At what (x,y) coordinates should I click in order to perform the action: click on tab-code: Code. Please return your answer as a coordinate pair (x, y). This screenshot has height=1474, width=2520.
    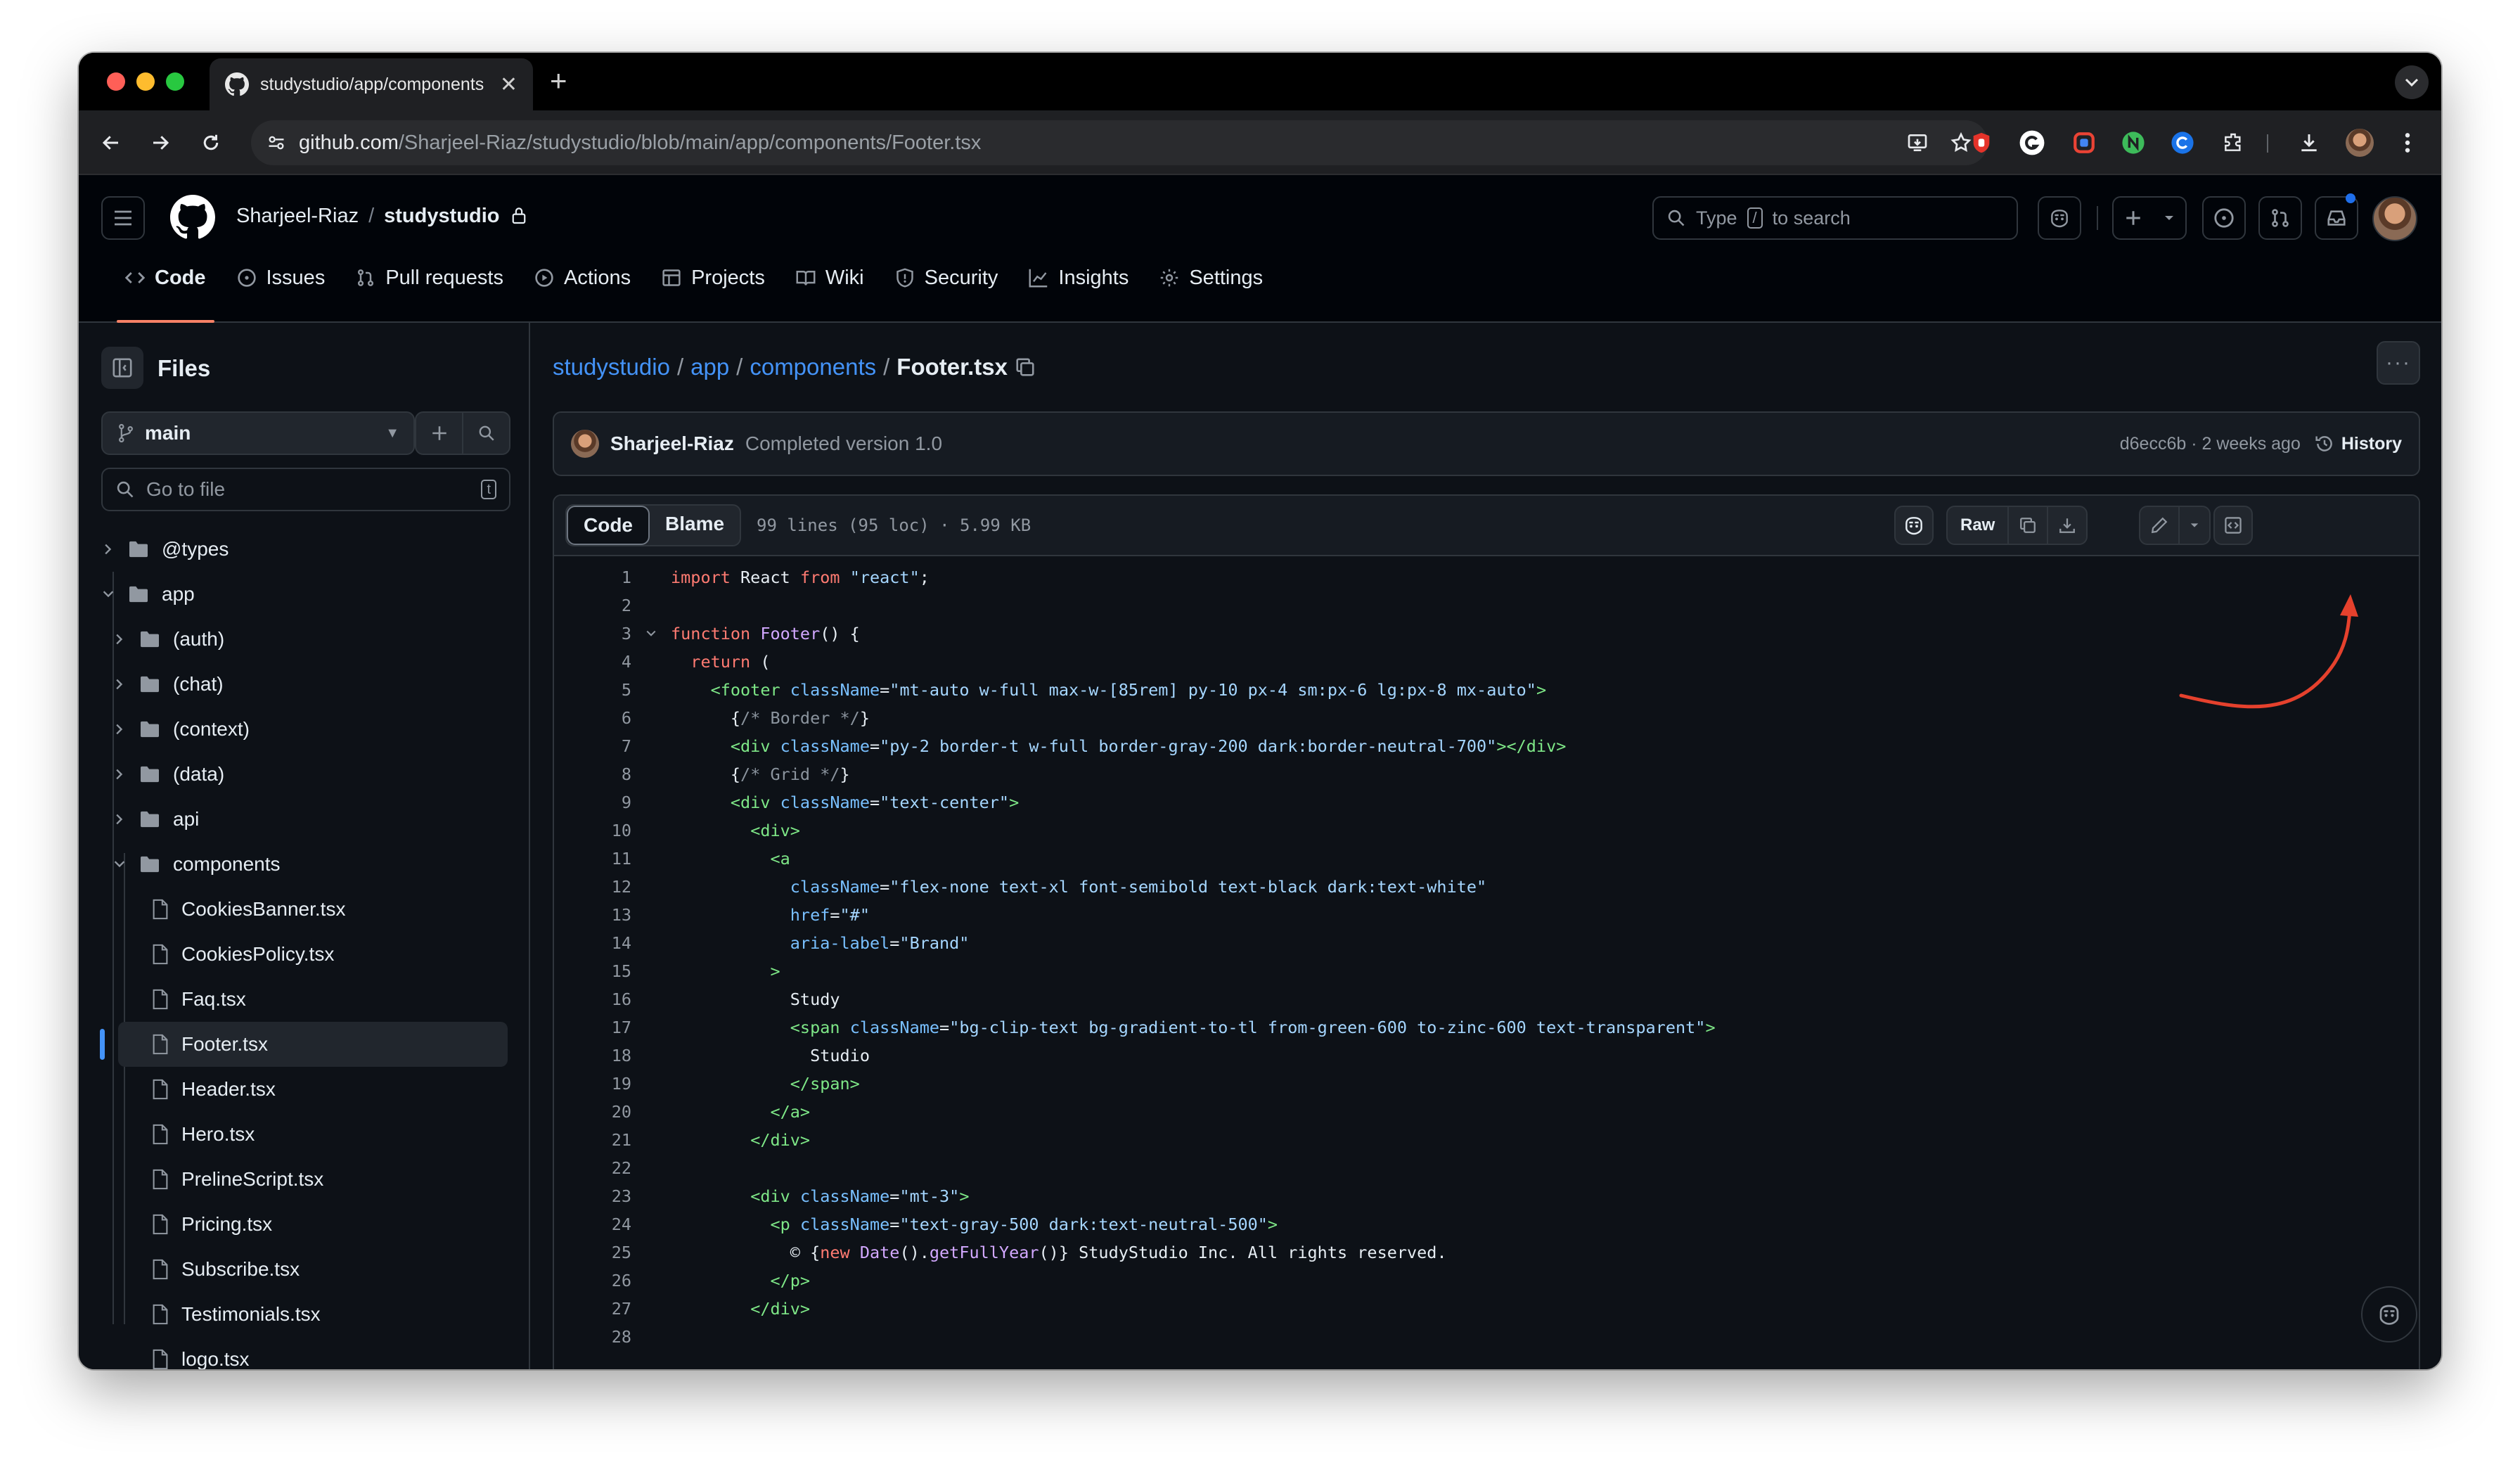
    Looking at the image, I should click on (165, 288).